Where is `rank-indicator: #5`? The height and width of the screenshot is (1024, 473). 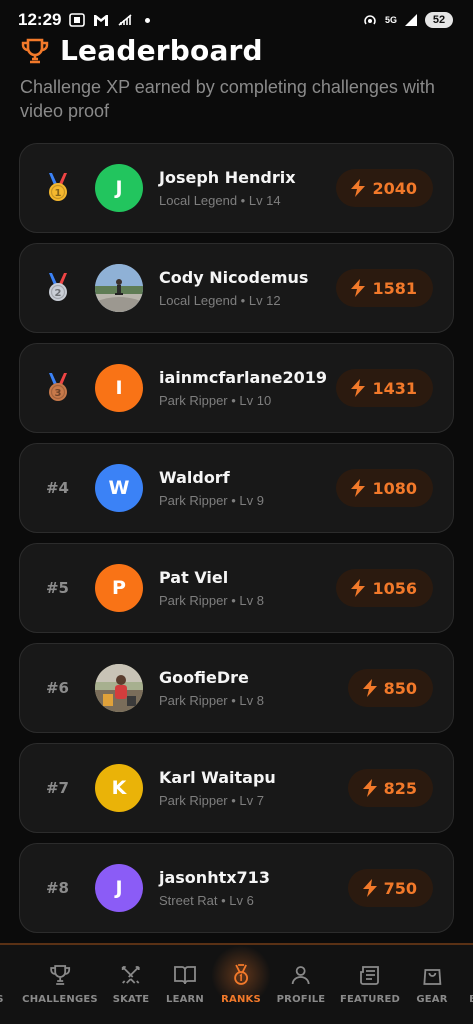 rank-indicator: #5 is located at coordinates (57, 588).